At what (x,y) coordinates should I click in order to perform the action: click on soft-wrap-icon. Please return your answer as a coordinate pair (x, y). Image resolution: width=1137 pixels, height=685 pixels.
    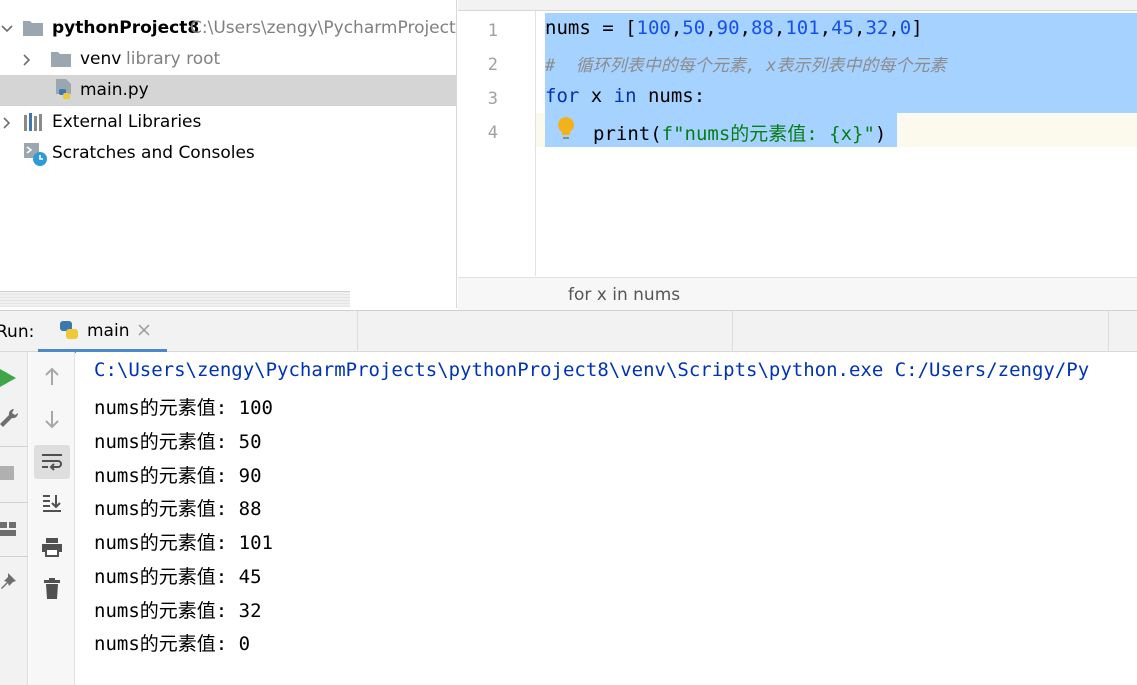
    Looking at the image, I should click on (52, 462).